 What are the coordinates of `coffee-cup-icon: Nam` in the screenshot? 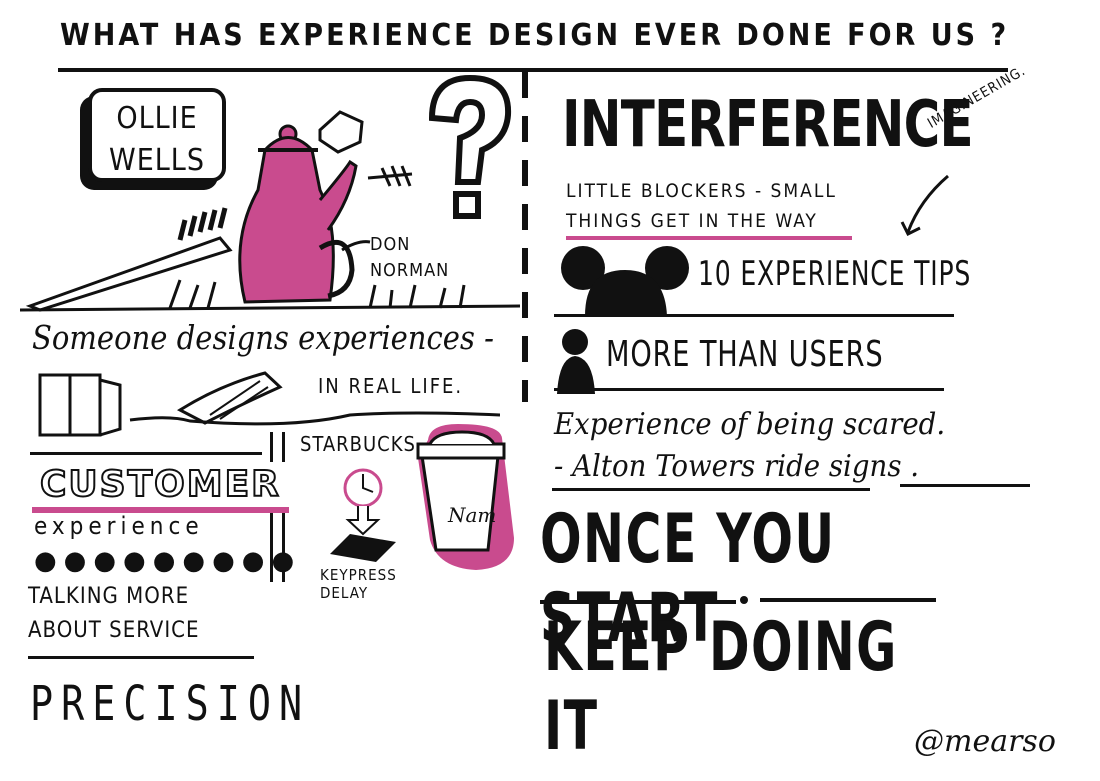 It's located at (465, 497).